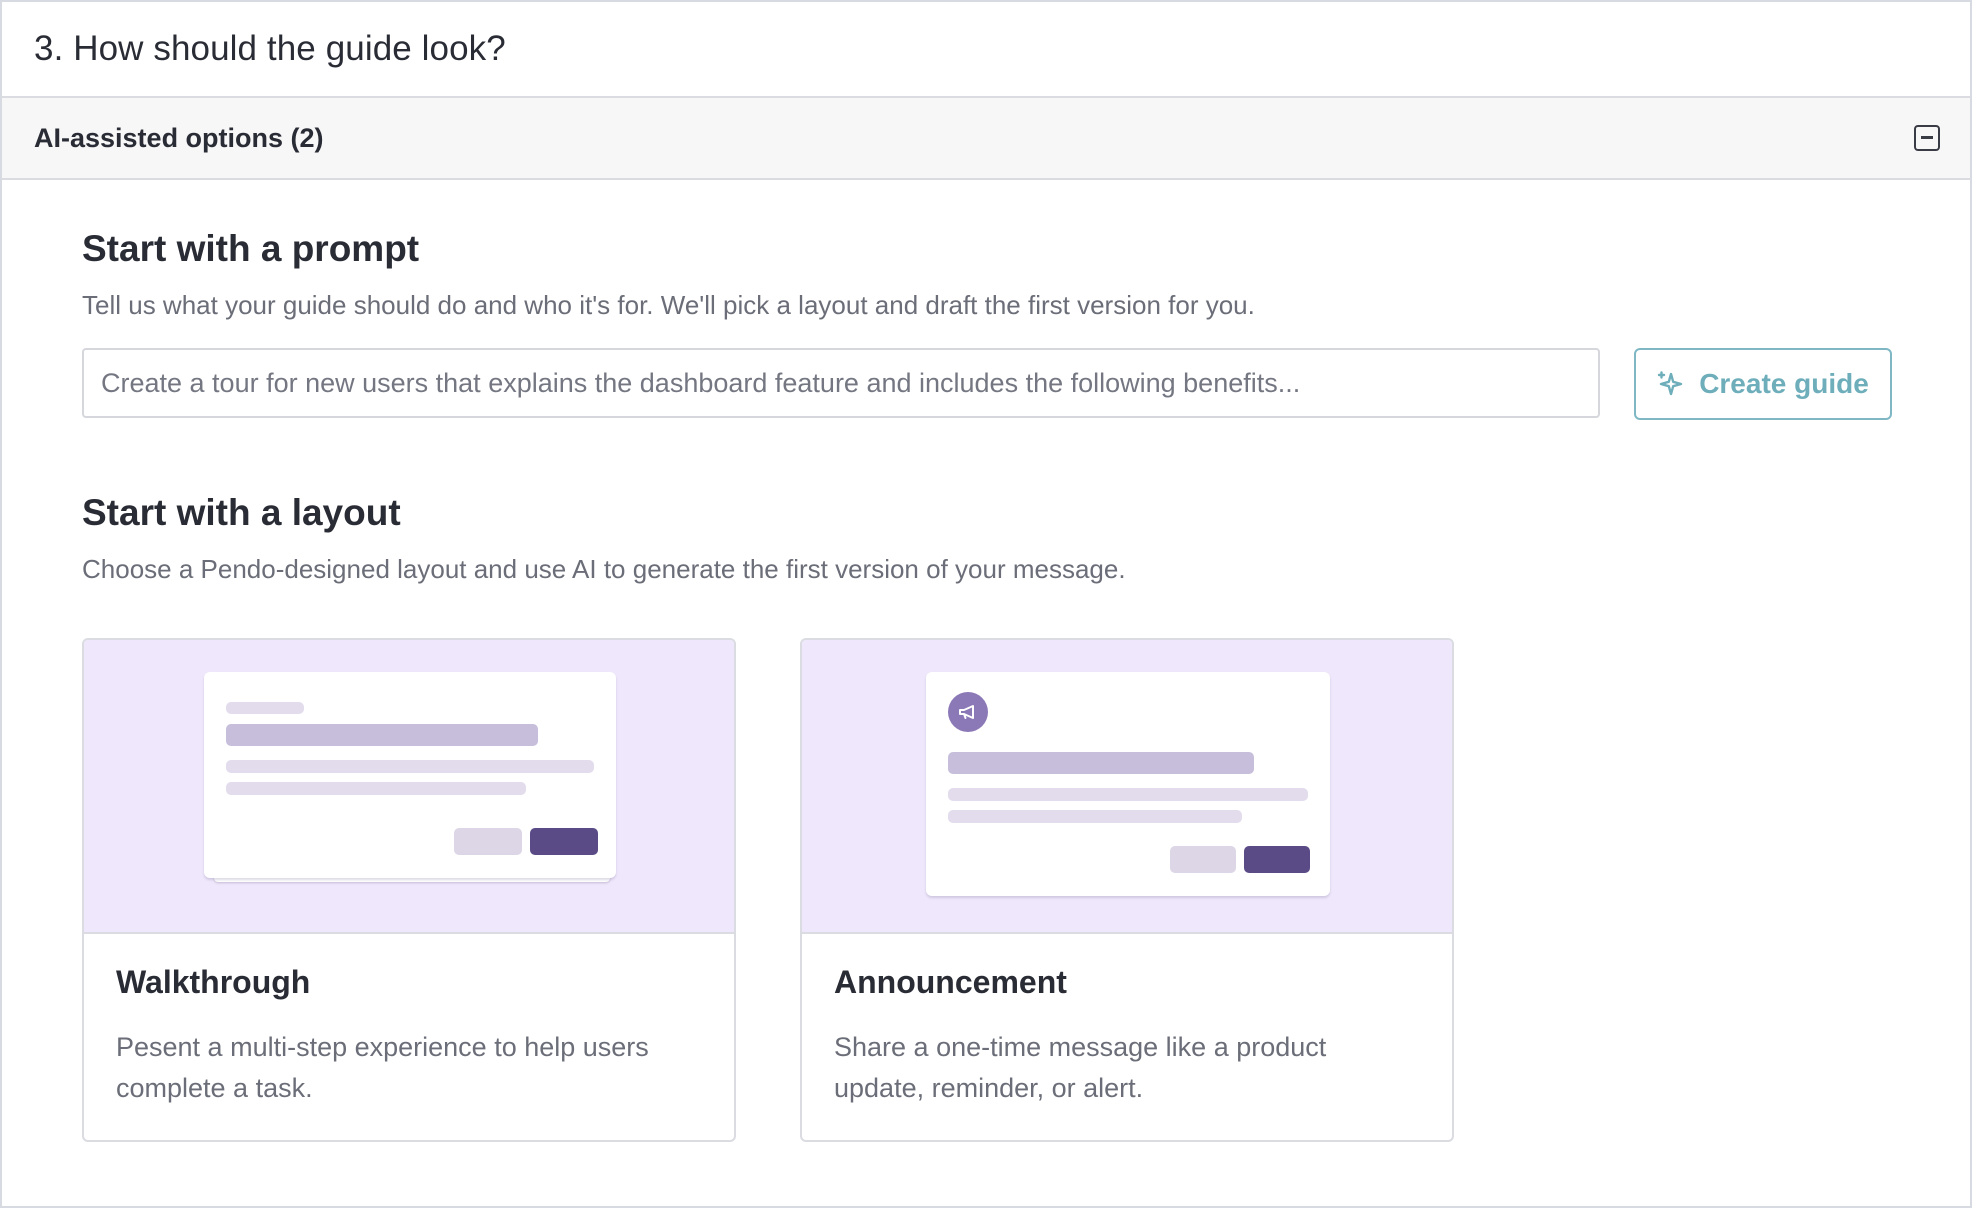 This screenshot has width=1972, height=1208. What do you see at coordinates (251, 248) in the screenshot?
I see `prompt-section-title: Start with a prompt` at bounding box center [251, 248].